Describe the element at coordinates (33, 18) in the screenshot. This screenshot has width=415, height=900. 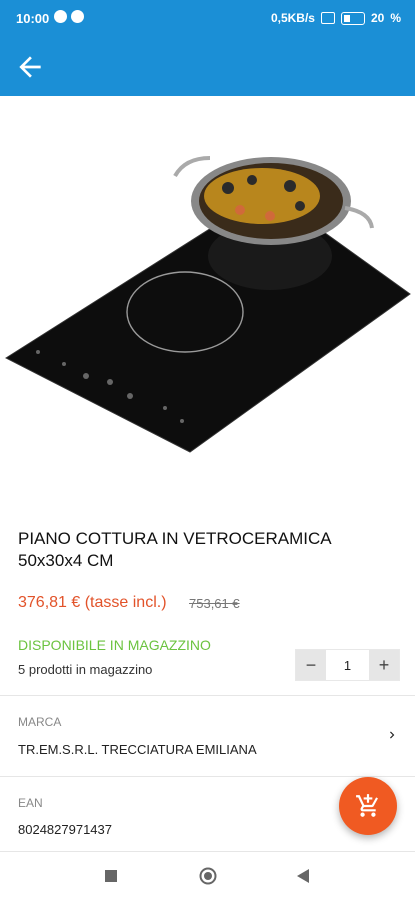
I see `status-time: 10:00` at that location.